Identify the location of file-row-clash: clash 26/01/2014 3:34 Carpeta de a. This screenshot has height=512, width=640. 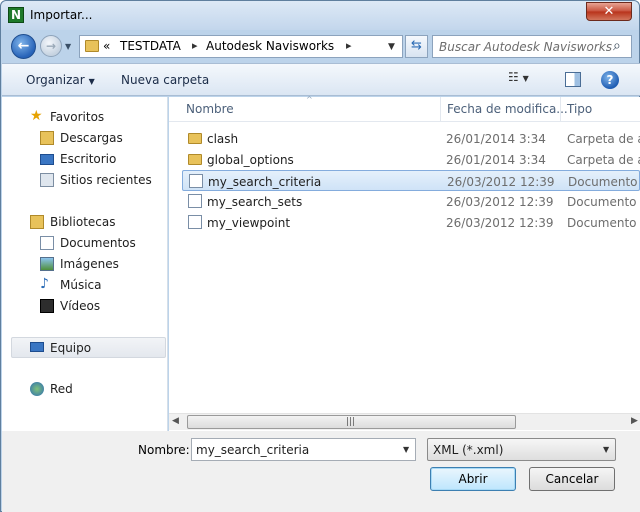
(411, 138).